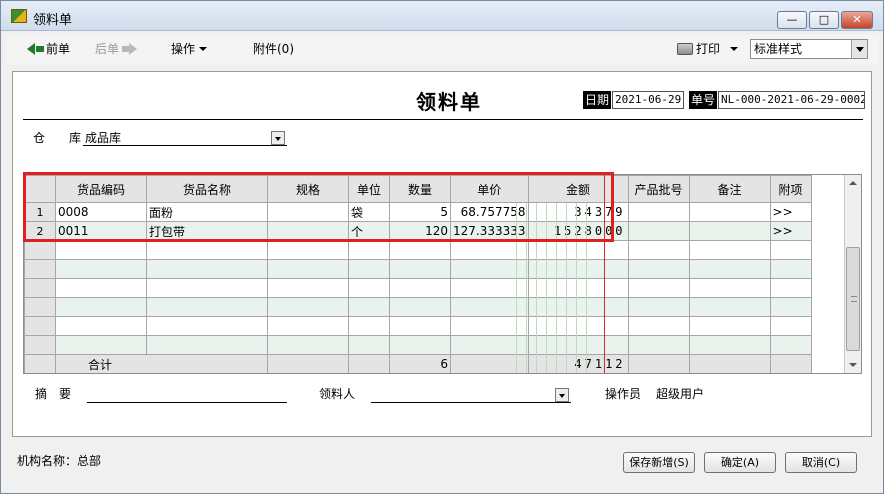 The width and height of the screenshot is (884, 494). What do you see at coordinates (578, 363) in the screenshot?
I see `total-amount: 47112` at bounding box center [578, 363].